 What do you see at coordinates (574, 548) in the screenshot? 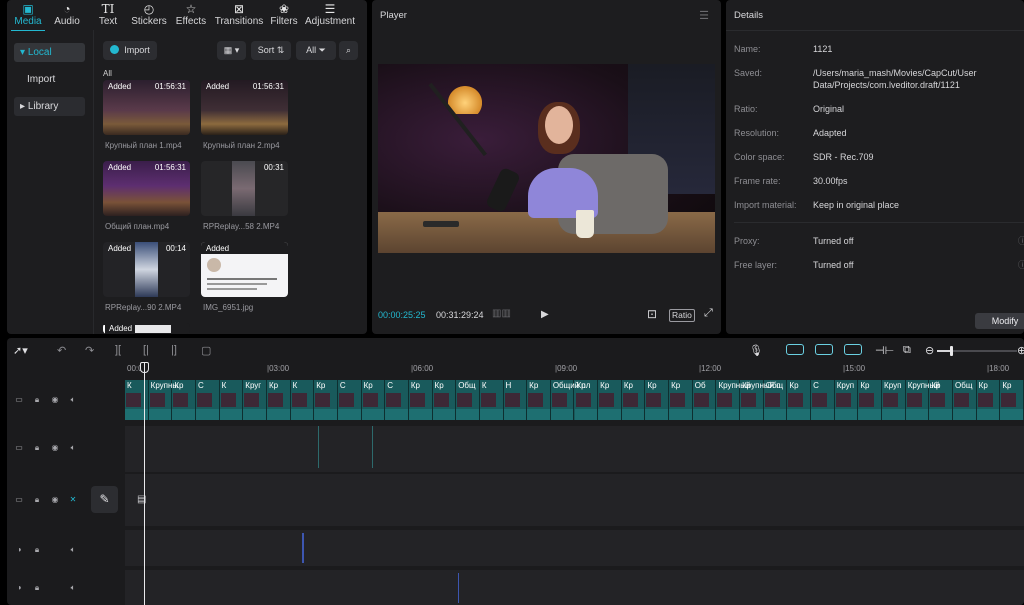
I see `audio-track-lane` at bounding box center [574, 548].